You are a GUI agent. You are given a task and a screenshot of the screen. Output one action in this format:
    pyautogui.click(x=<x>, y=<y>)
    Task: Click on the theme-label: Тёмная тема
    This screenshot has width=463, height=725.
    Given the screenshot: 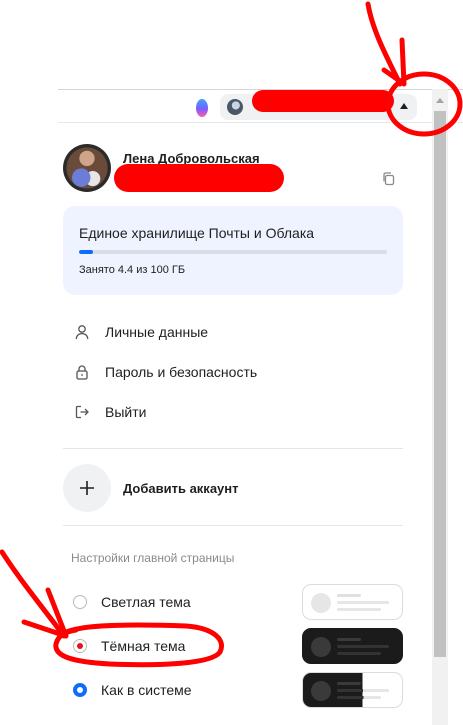 What is the action you would take?
    pyautogui.click(x=143, y=646)
    